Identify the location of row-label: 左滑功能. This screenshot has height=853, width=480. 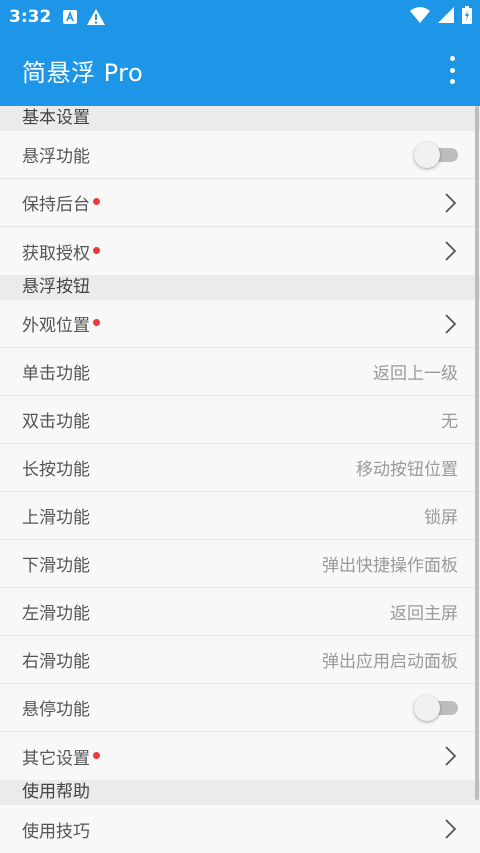
(56, 614).